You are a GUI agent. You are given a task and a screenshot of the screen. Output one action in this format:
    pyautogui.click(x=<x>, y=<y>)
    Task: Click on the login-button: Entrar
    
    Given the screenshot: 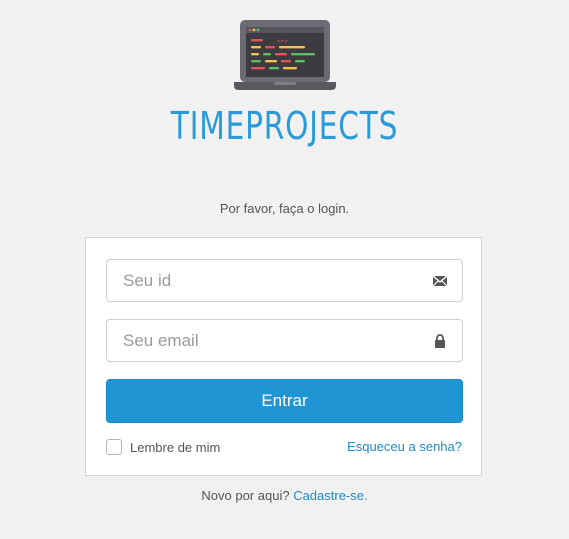 What is the action you would take?
    pyautogui.click(x=284, y=401)
    